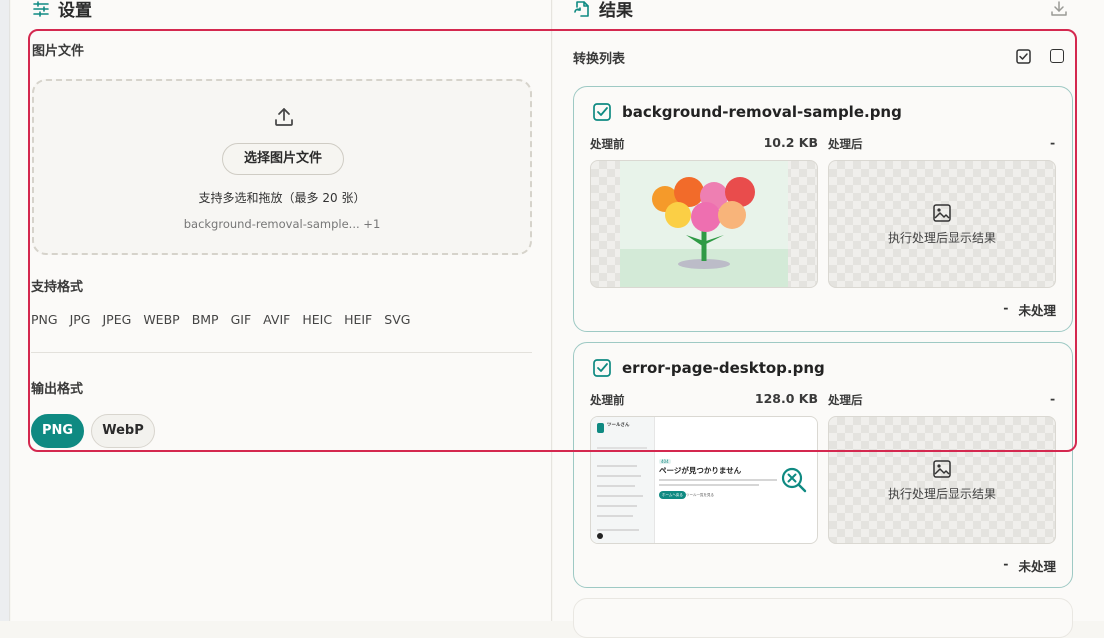  Describe the element at coordinates (284, 117) in the screenshot. I see `upload-icon` at that location.